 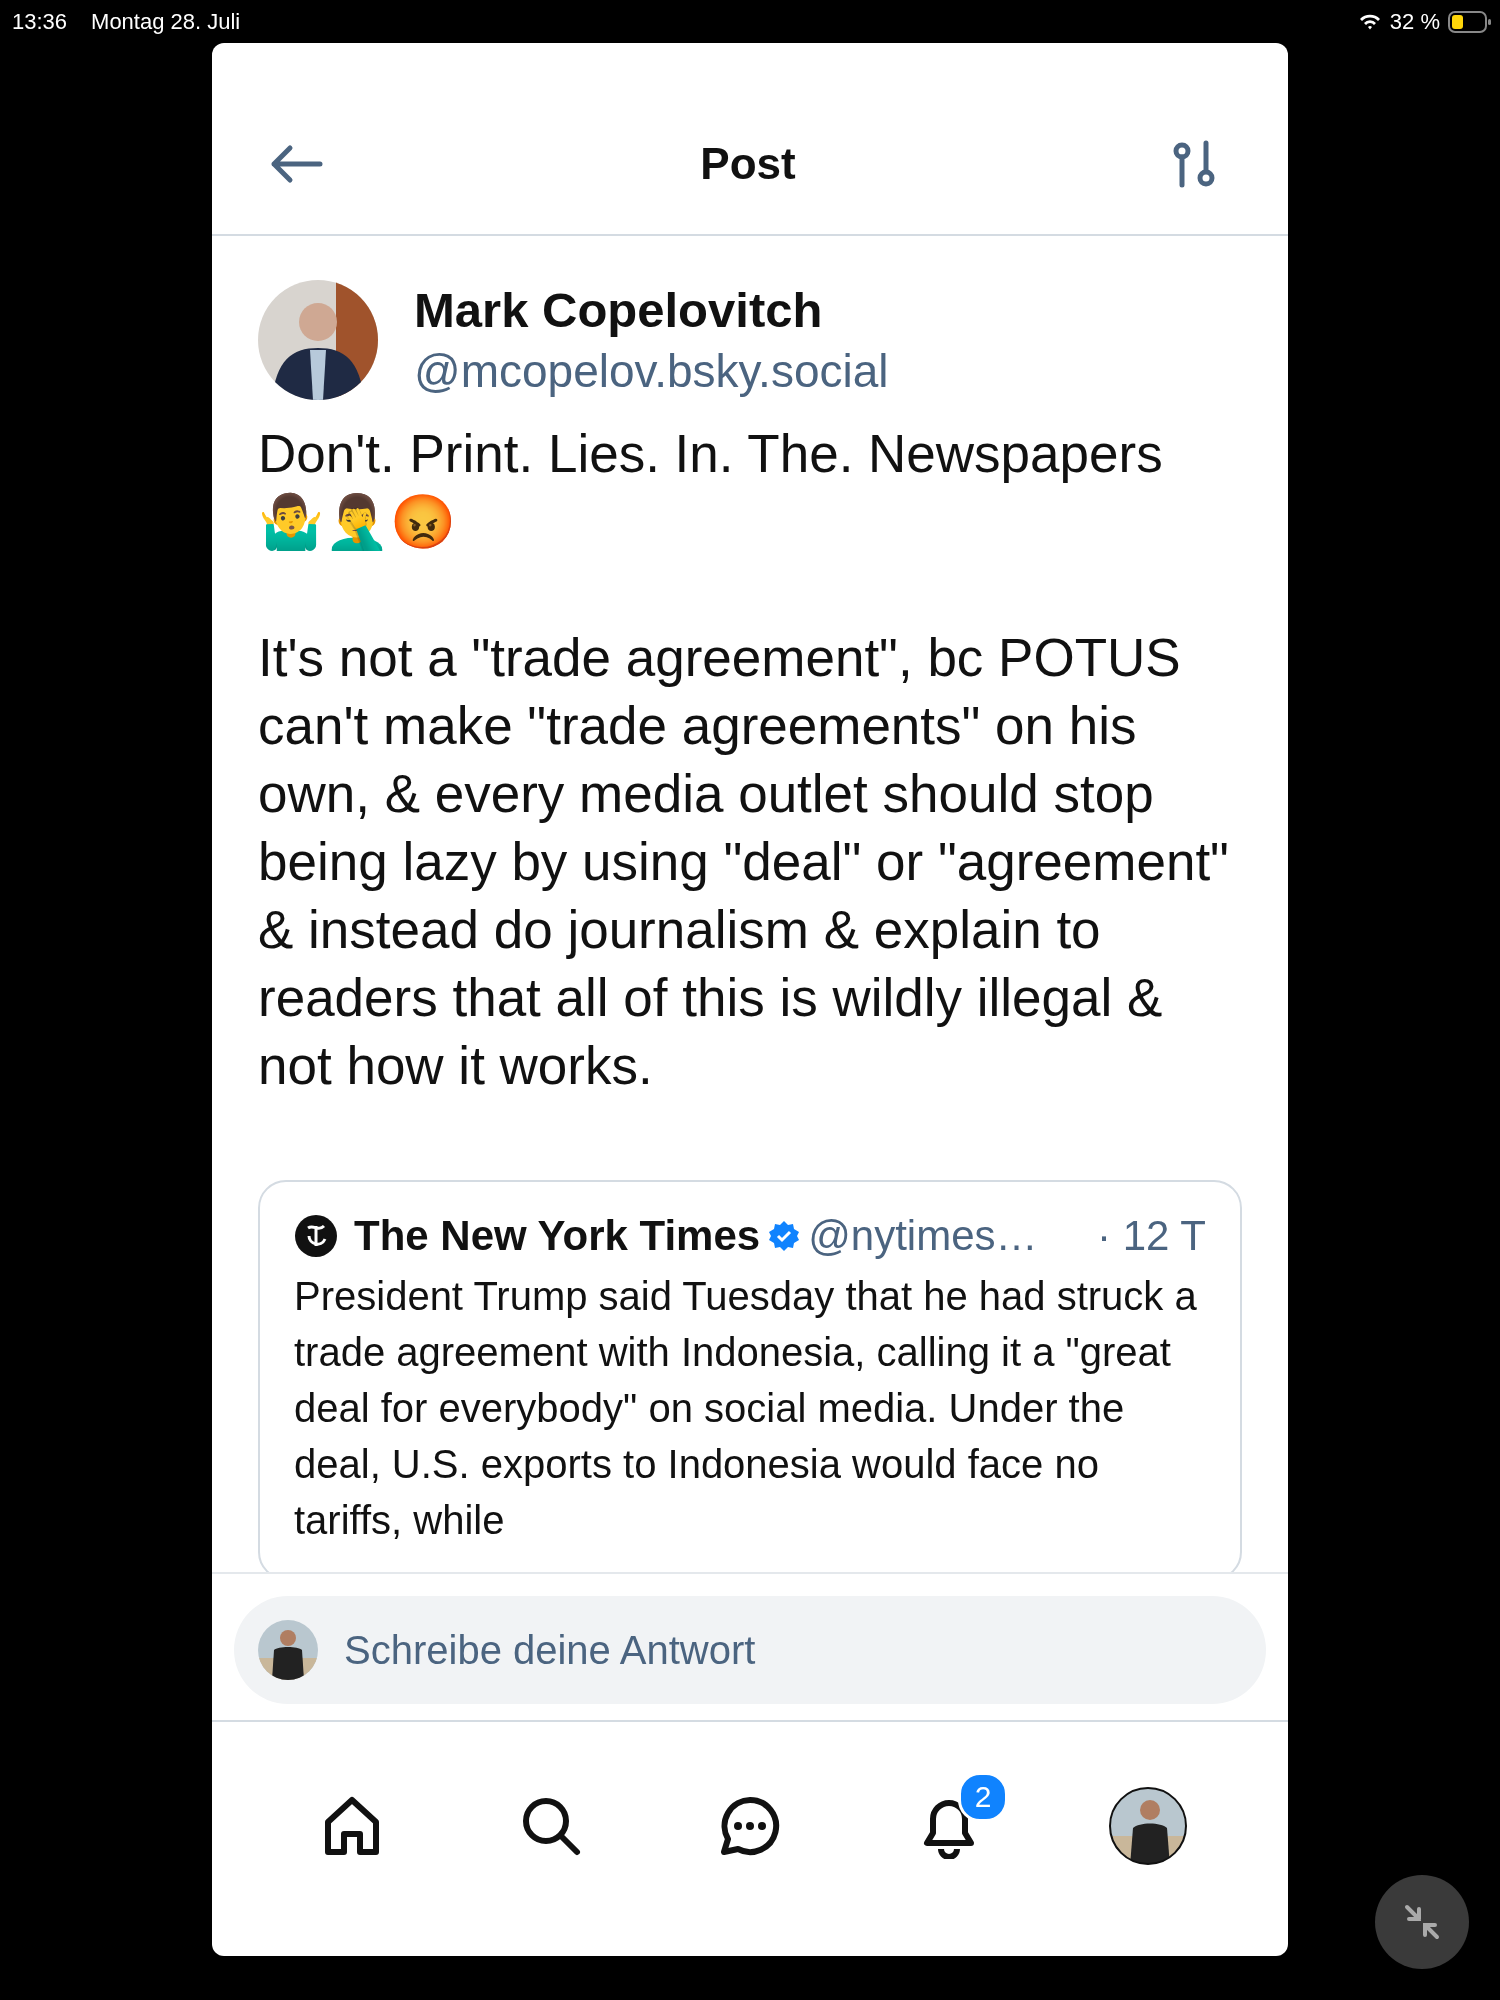 I want to click on author-handle: @mcopelov.bsky.social, so click(x=651, y=371).